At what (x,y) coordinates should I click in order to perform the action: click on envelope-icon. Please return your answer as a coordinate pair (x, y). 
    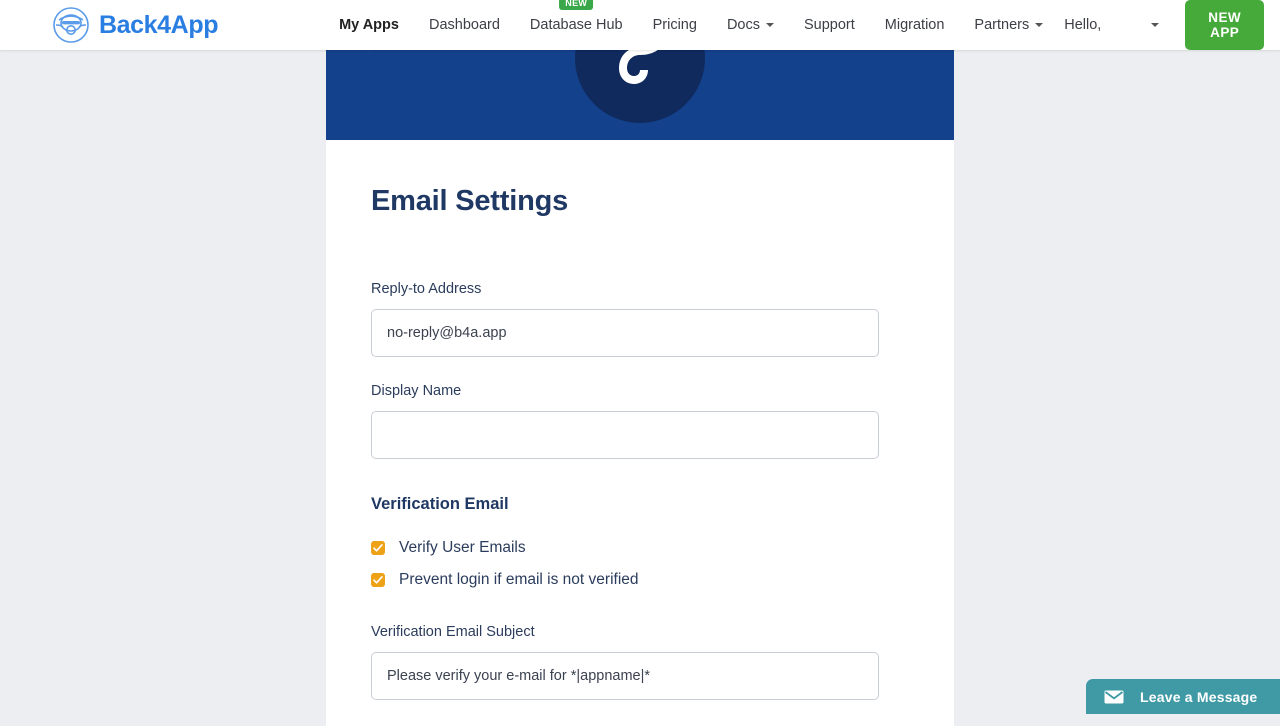
    Looking at the image, I should click on (1114, 697).